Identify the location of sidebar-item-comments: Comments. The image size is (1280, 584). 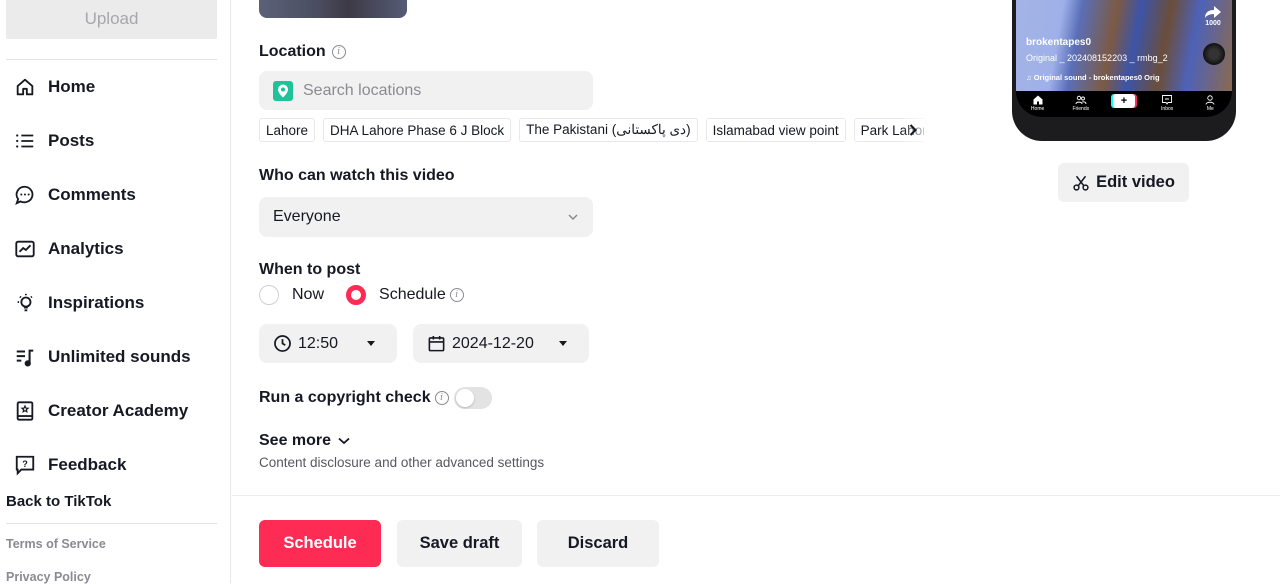
(75, 195).